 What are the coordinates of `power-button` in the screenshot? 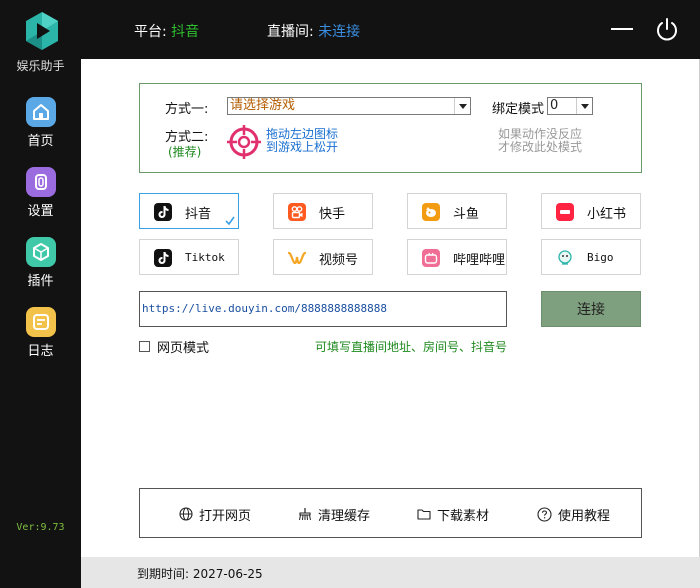 It's located at (667, 30).